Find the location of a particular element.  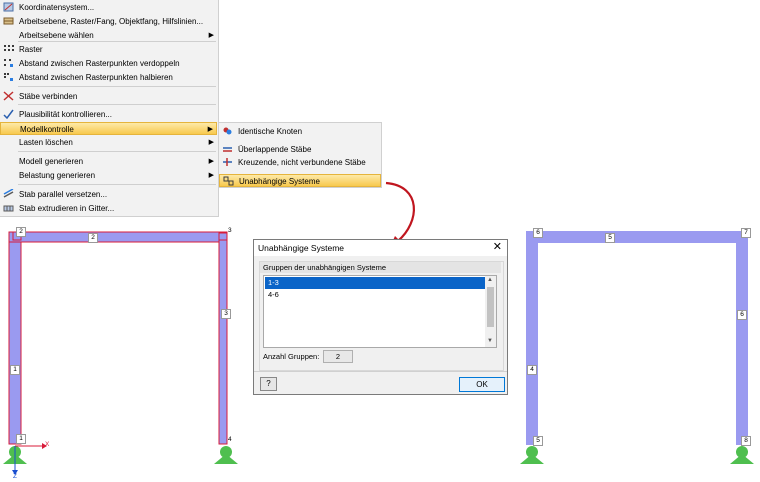

menu-item-staebe-verbinden: Stäbe verbinden is located at coordinates (108, 96).